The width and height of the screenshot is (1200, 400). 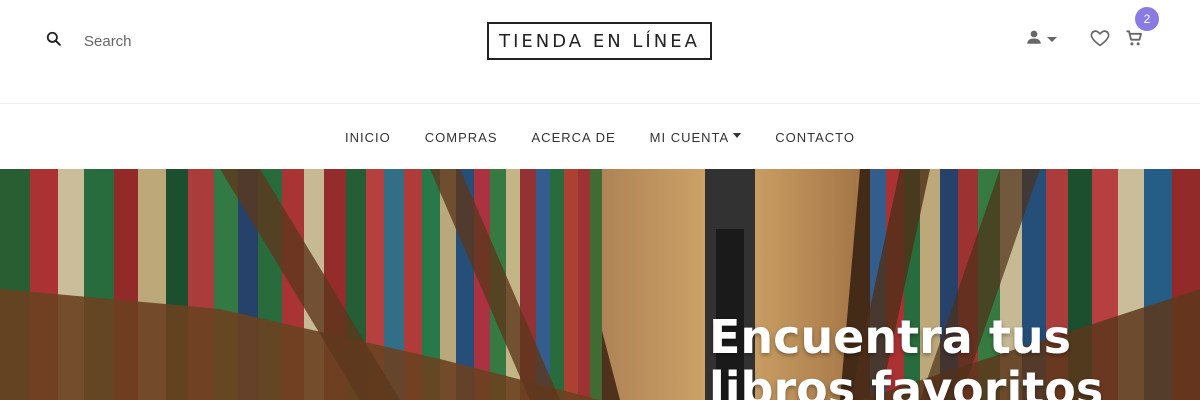 What do you see at coordinates (1034, 39) in the screenshot?
I see `user-icon` at bounding box center [1034, 39].